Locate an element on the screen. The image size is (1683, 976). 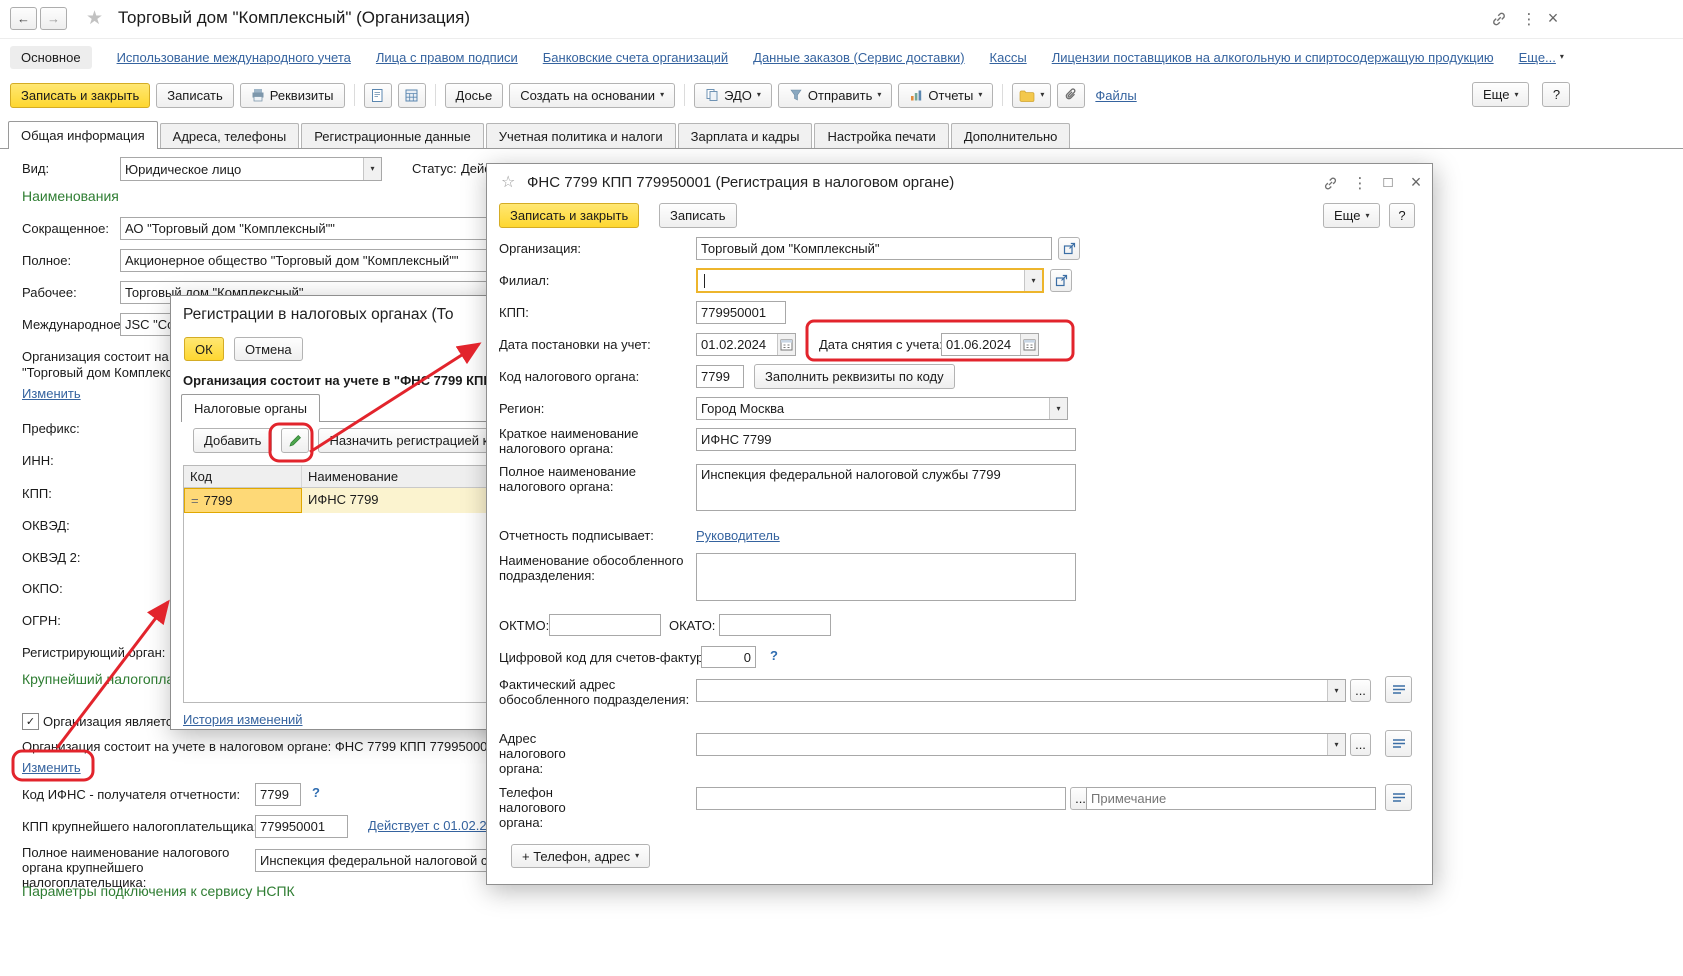
edo-button: ЭДО ▾ is located at coordinates (733, 95).